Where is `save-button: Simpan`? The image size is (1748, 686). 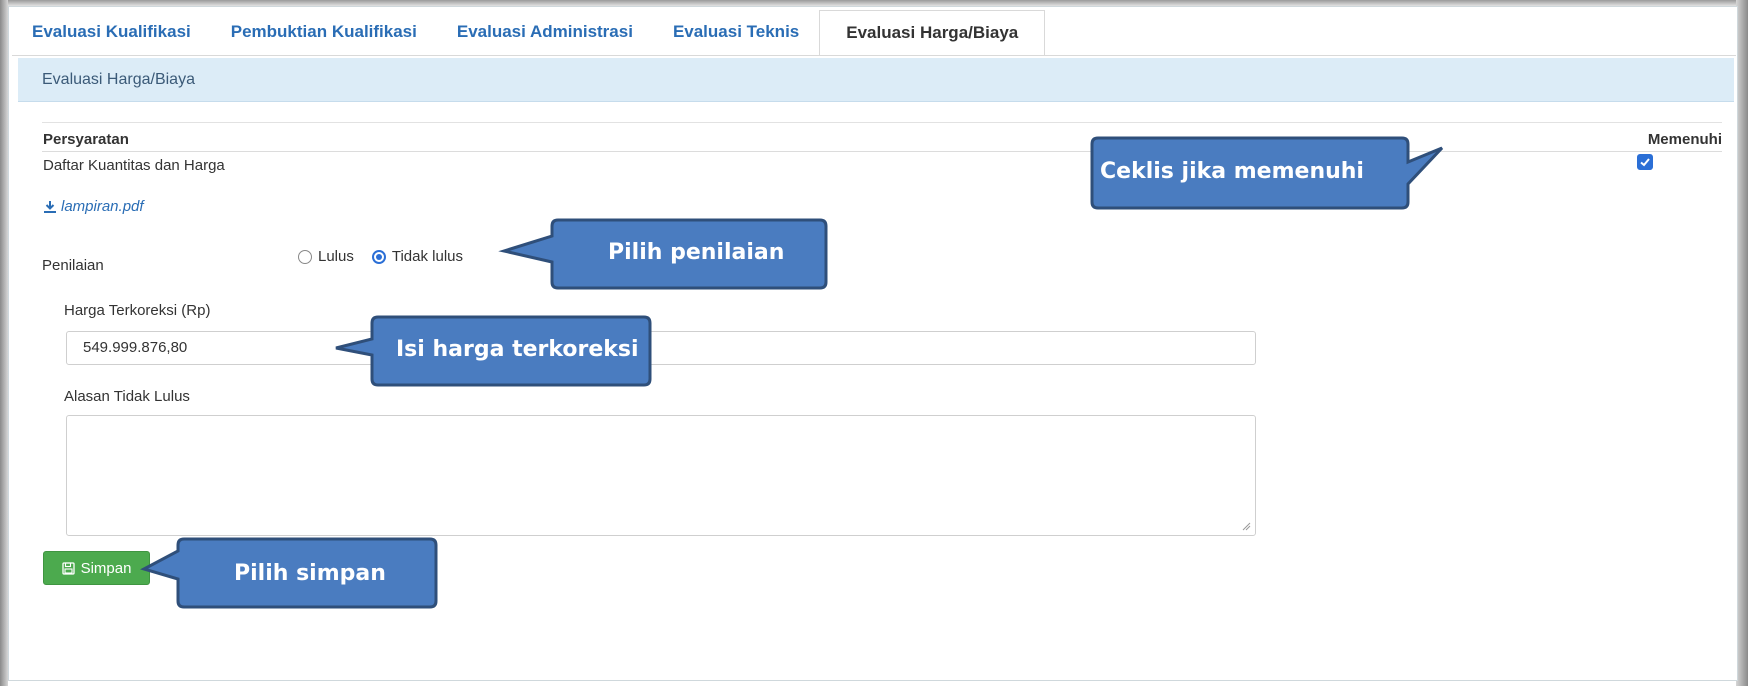
save-button: Simpan is located at coordinates (96, 568).